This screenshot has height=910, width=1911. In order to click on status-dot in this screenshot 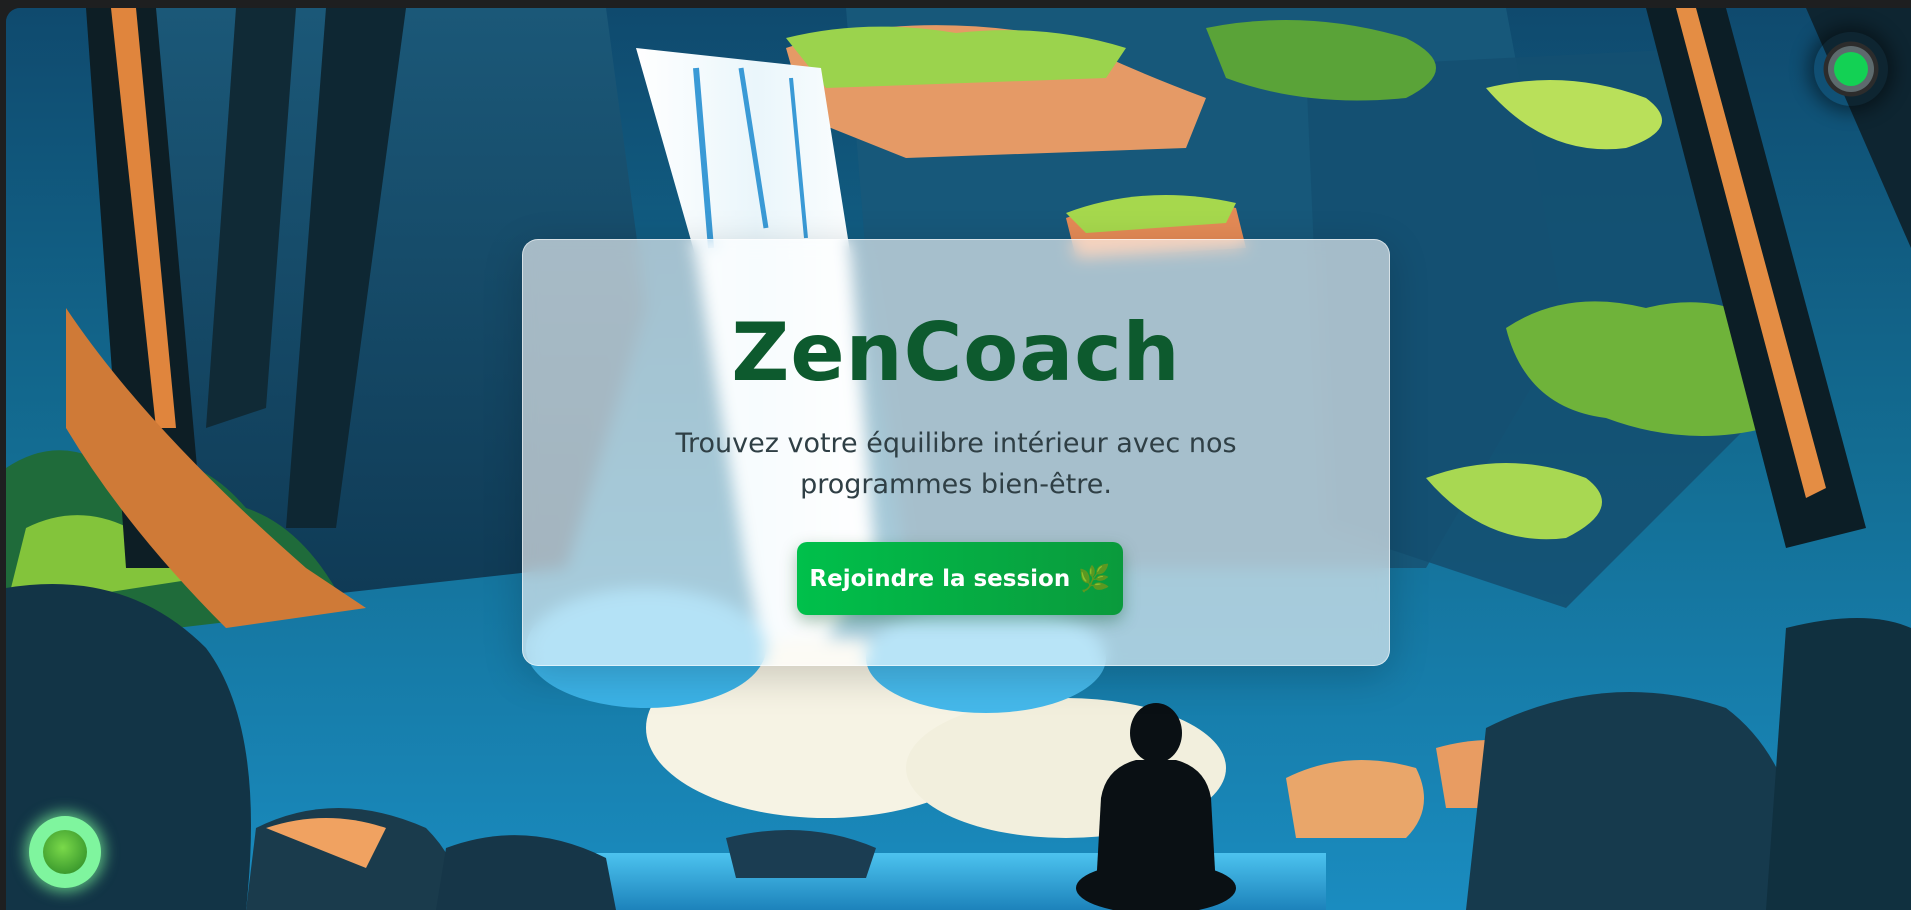, I will do `click(1851, 69)`.